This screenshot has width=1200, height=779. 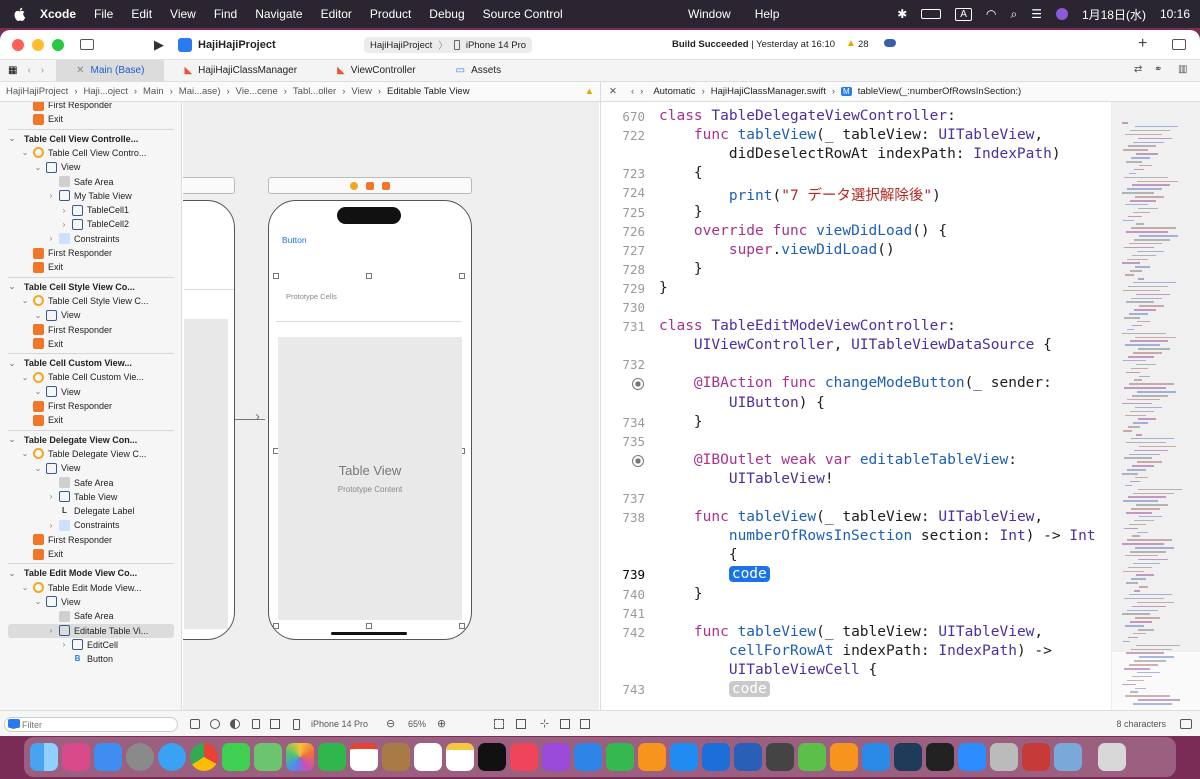 I want to click on outline-item: B Button, so click(x=86, y=659).